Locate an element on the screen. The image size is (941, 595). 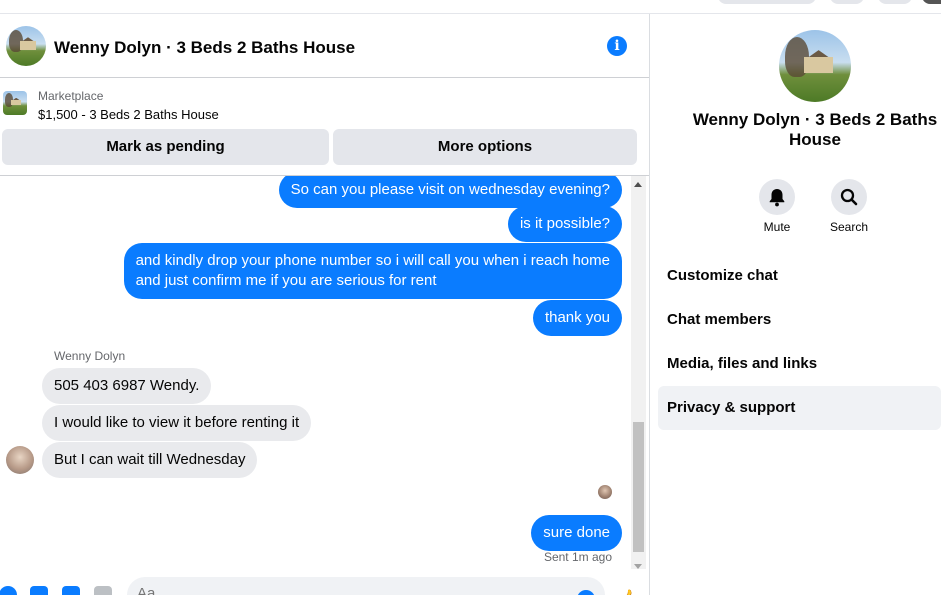
menu-chat-members: Chat members is located at coordinates (799, 320).